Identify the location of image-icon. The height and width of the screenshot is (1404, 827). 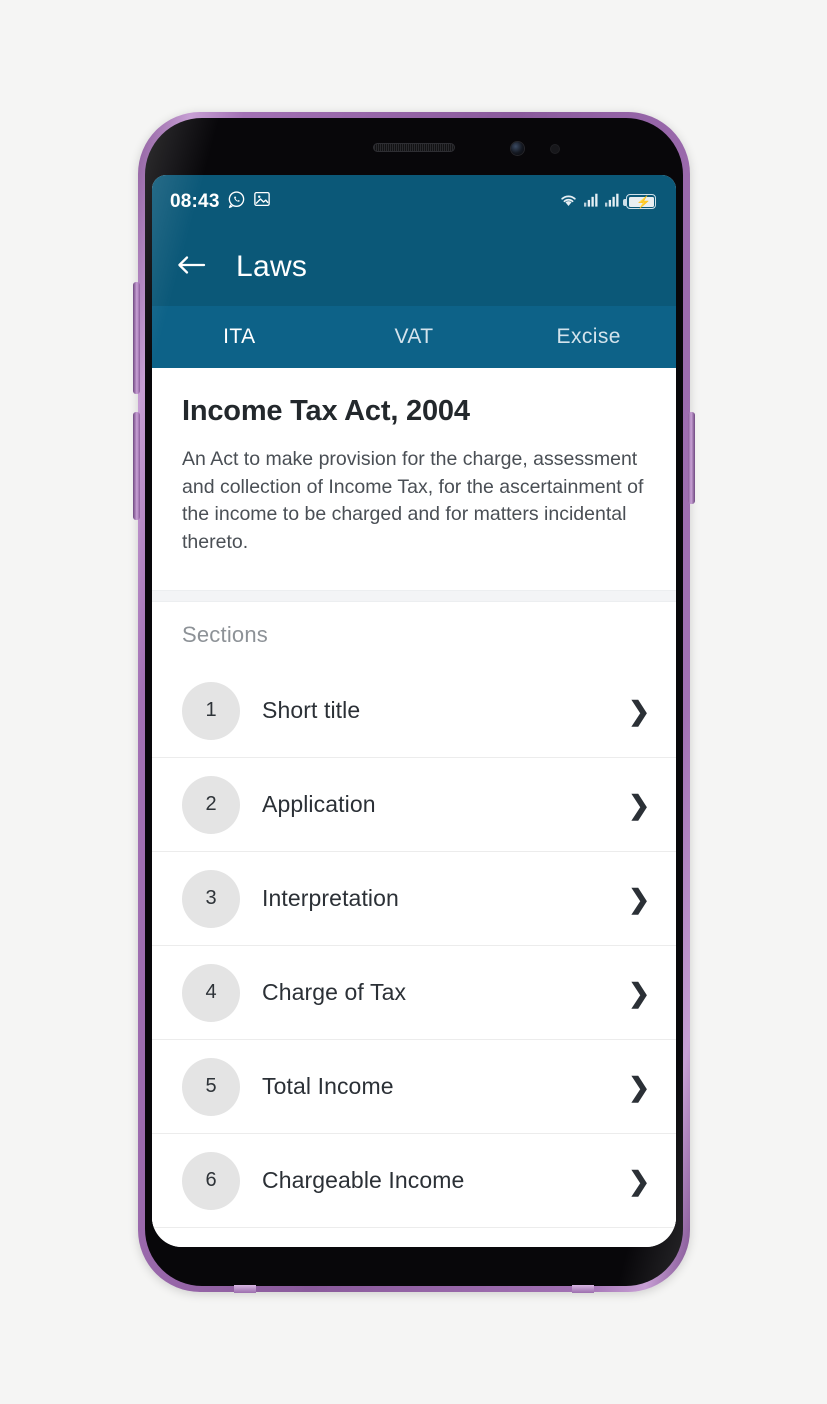
(262, 201).